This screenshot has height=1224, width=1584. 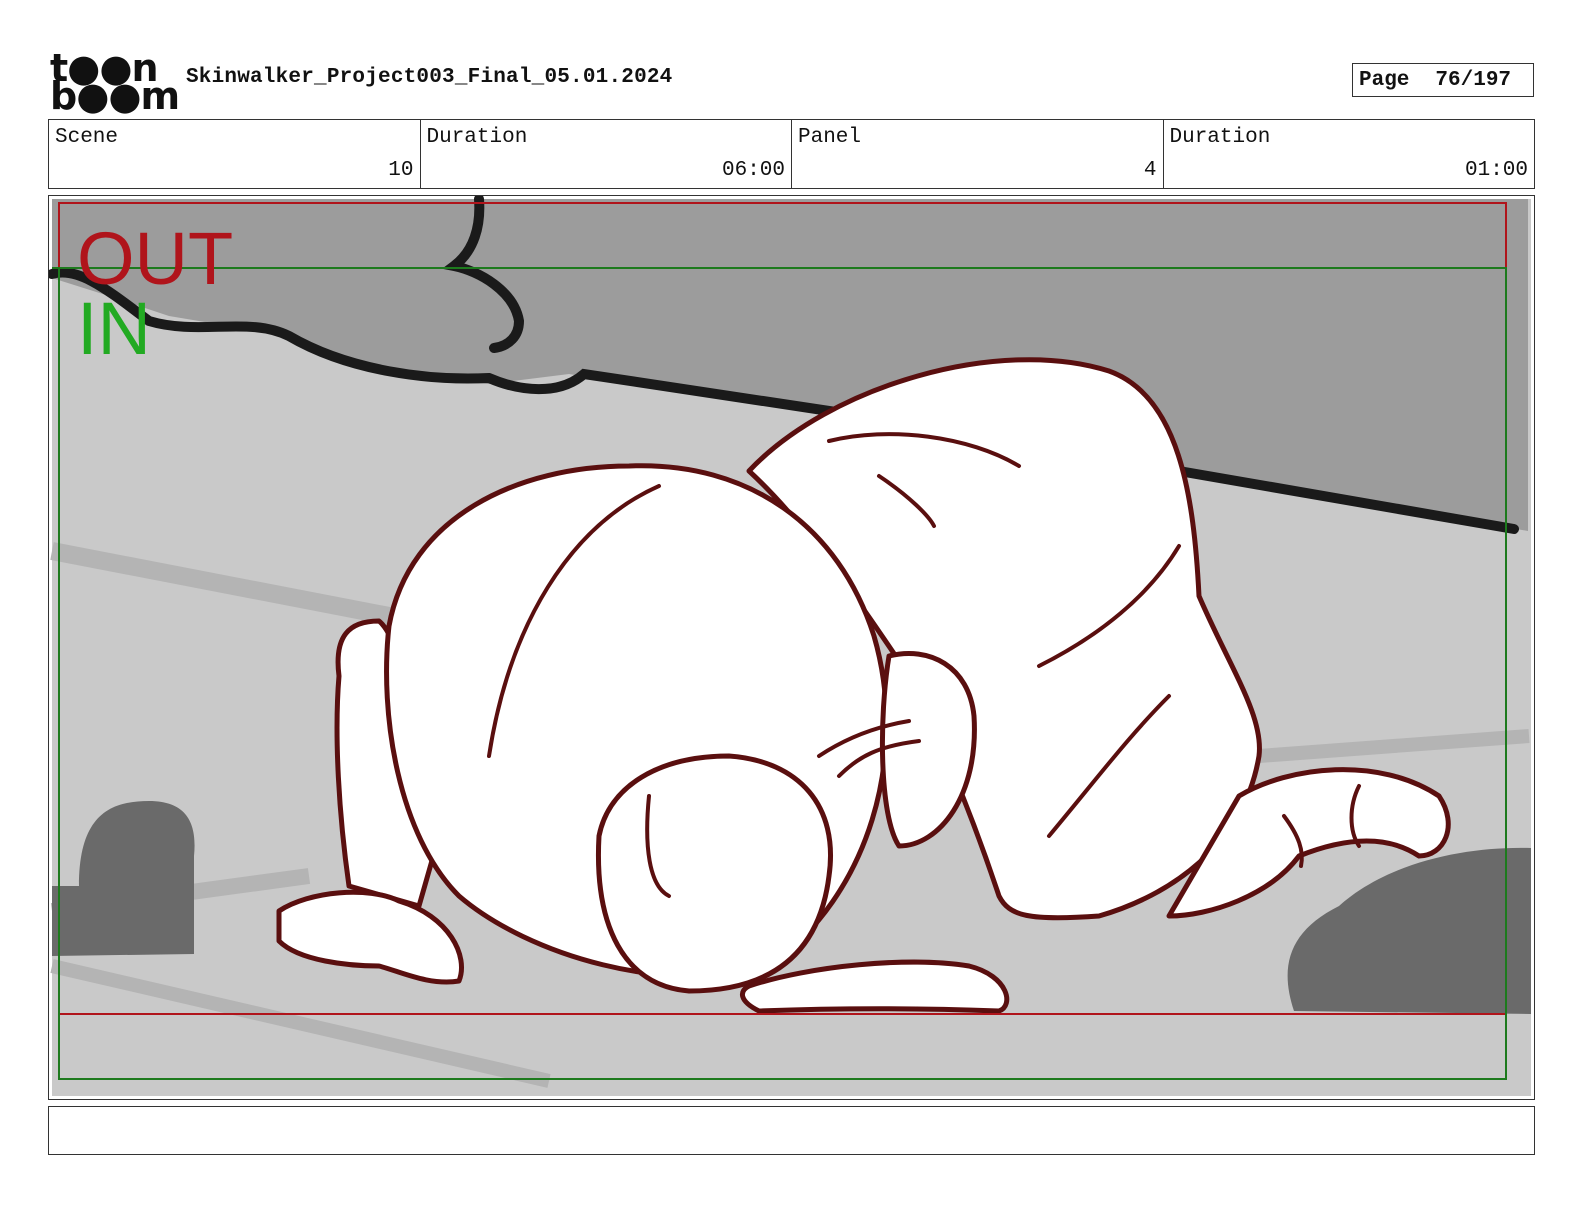 What do you see at coordinates (87, 137) in the screenshot?
I see `scene-label: Scene` at bounding box center [87, 137].